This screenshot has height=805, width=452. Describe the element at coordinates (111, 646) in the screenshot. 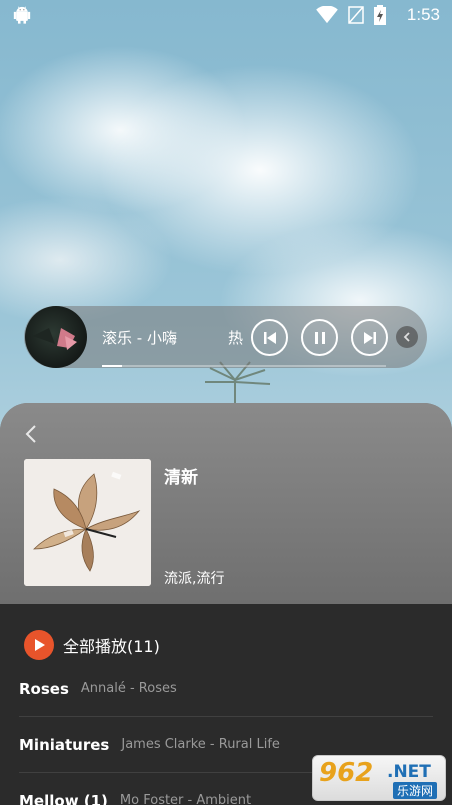

I see `play-all-label: 全部播放(11)` at that location.